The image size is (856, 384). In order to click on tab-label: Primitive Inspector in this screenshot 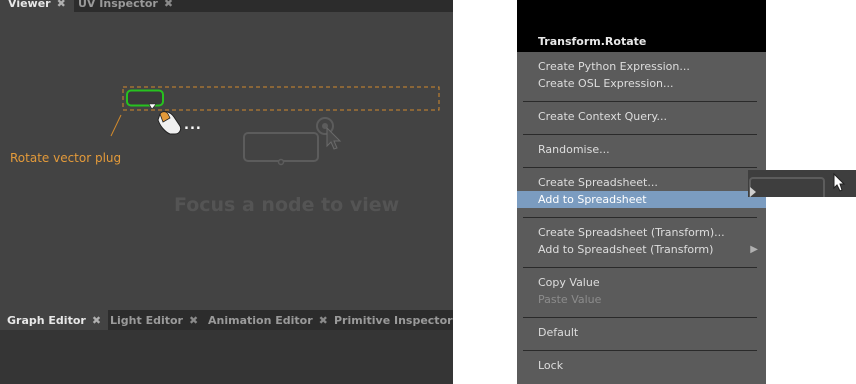, I will do `click(393, 320)`.